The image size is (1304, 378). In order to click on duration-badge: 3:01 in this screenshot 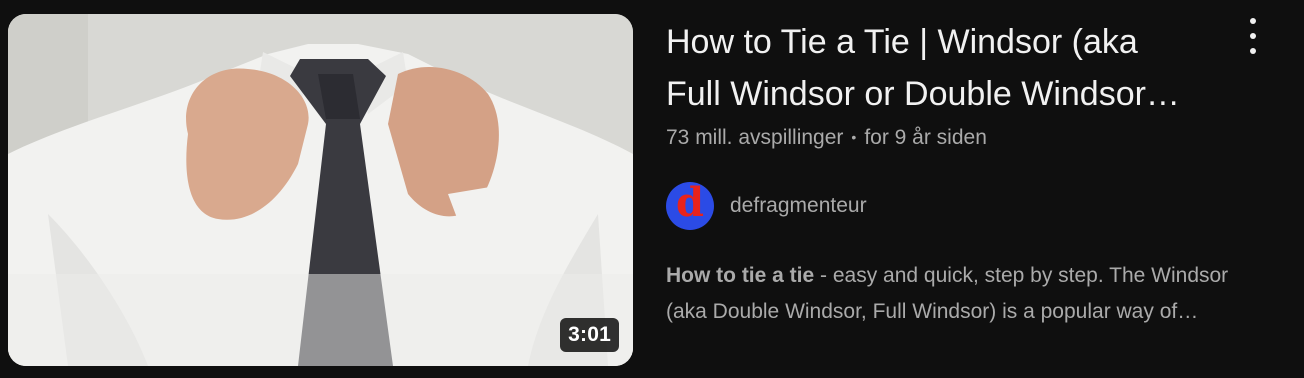, I will do `click(589, 335)`.